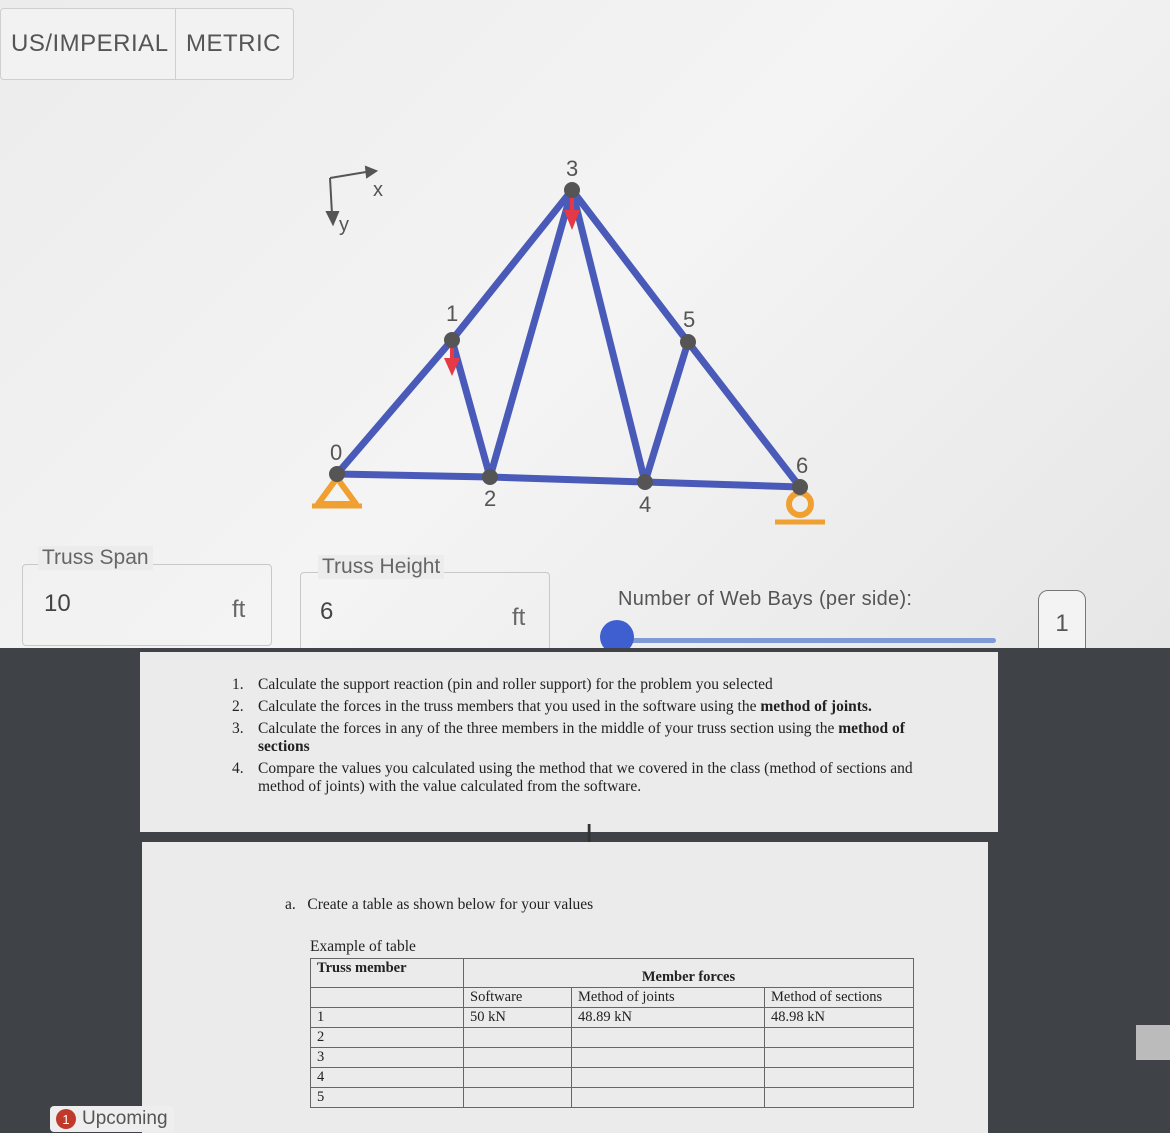 This screenshot has height=1133, width=1170. What do you see at coordinates (326, 612) in the screenshot?
I see `truss-height-input: 6` at bounding box center [326, 612].